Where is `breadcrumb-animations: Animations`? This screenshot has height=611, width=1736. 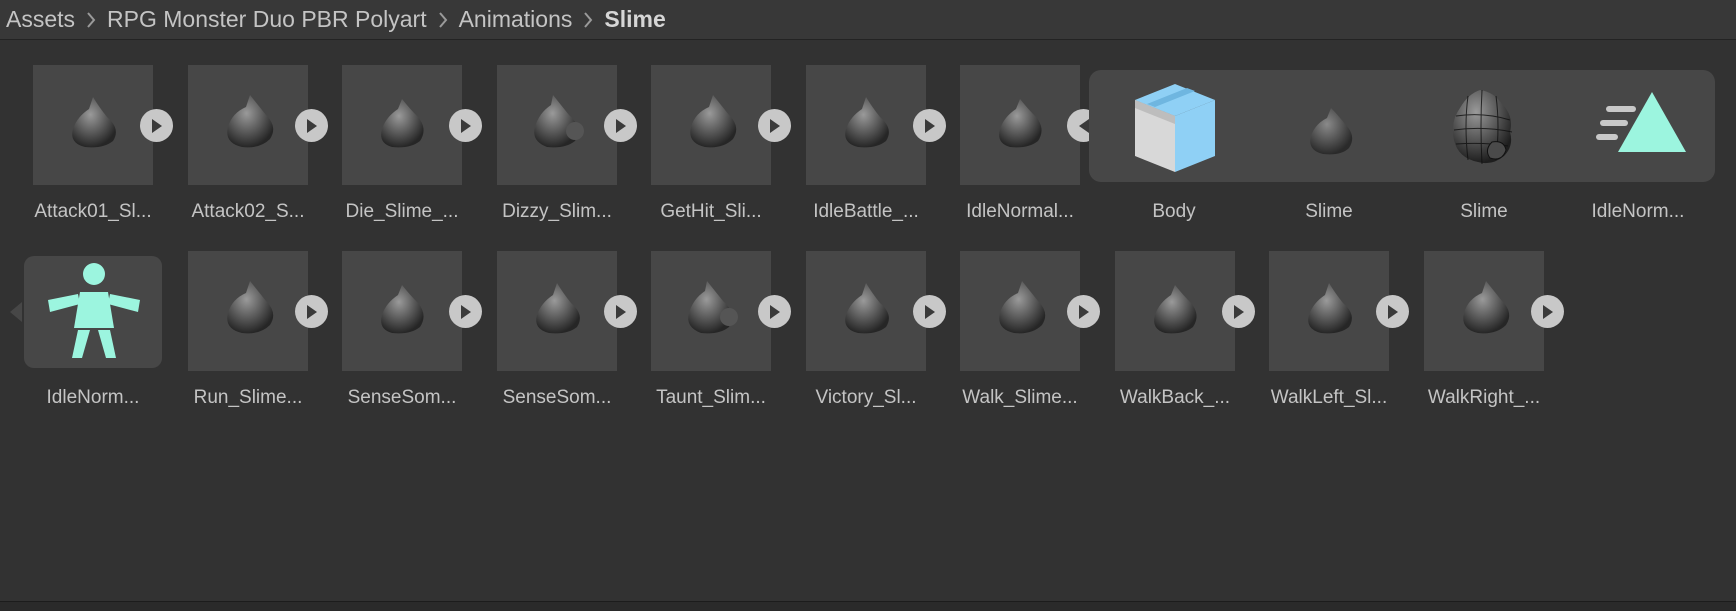 breadcrumb-animations: Animations is located at coordinates (516, 19).